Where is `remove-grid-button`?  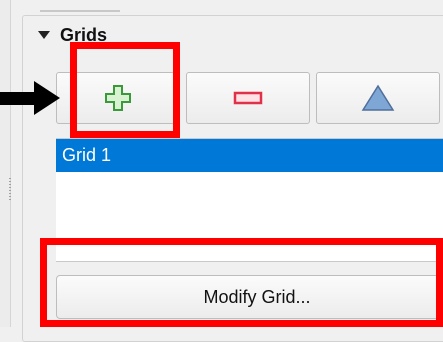
remove-grid-button is located at coordinates (248, 98).